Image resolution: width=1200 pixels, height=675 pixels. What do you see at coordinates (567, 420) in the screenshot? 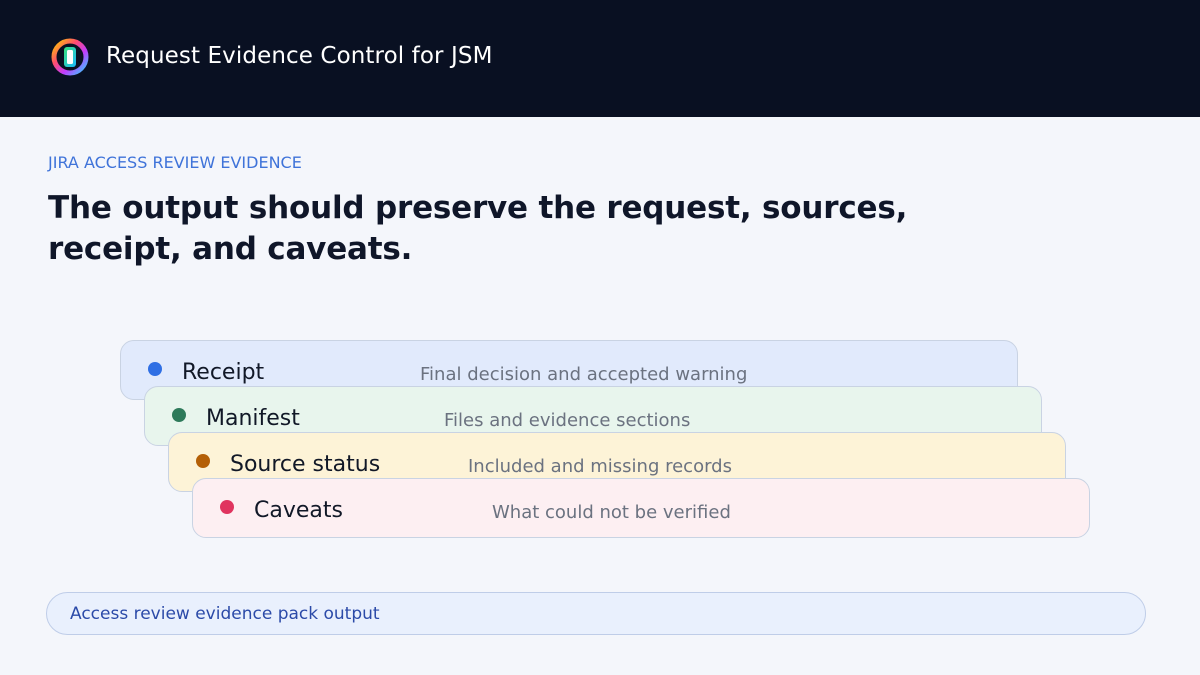
I see `layer-description: Files and evidence sections` at bounding box center [567, 420].